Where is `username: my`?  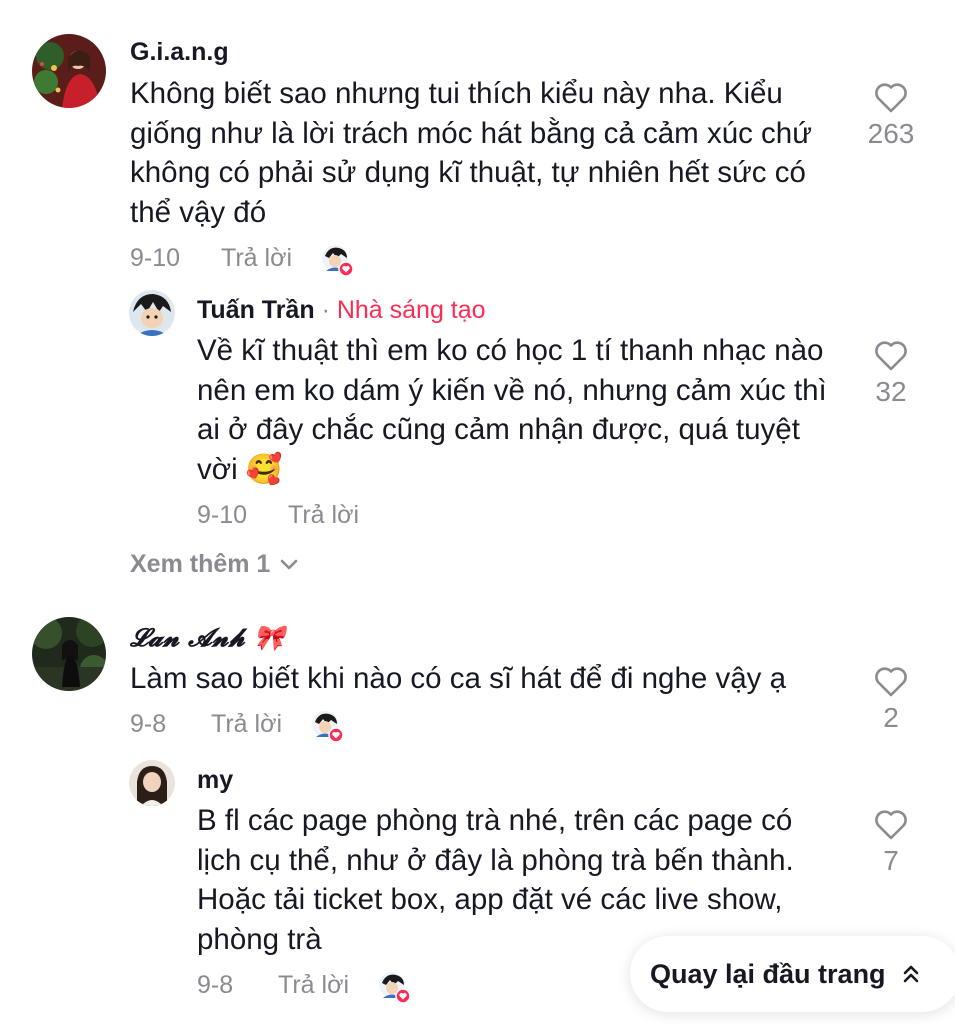 username: my is located at coordinates (215, 780).